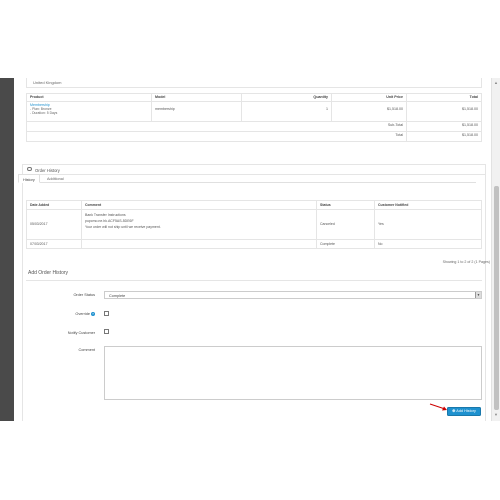  I want to click on table-row: 07/03/2017 Complete No, so click(254, 244).